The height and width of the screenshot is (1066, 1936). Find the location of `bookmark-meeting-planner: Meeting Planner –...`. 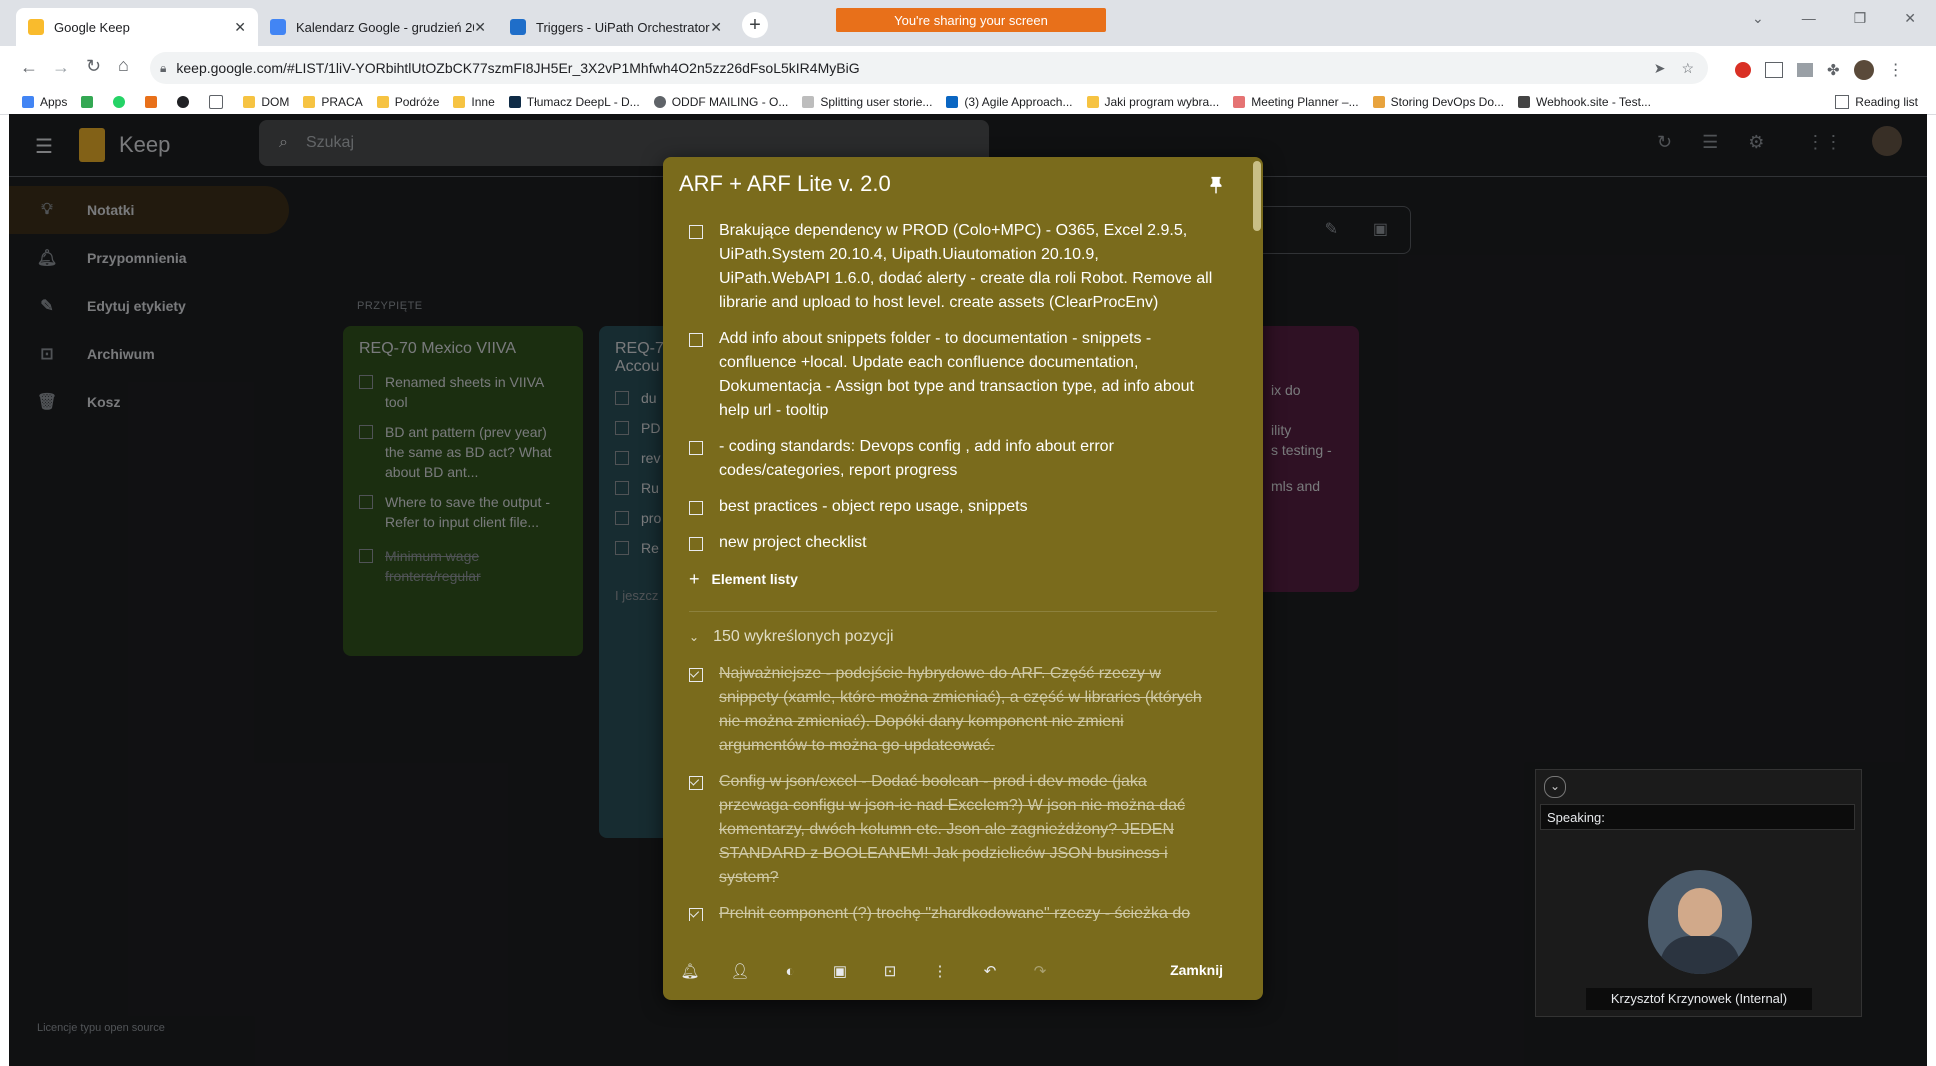

bookmark-meeting-planner: Meeting Planner –... is located at coordinates (1296, 102).